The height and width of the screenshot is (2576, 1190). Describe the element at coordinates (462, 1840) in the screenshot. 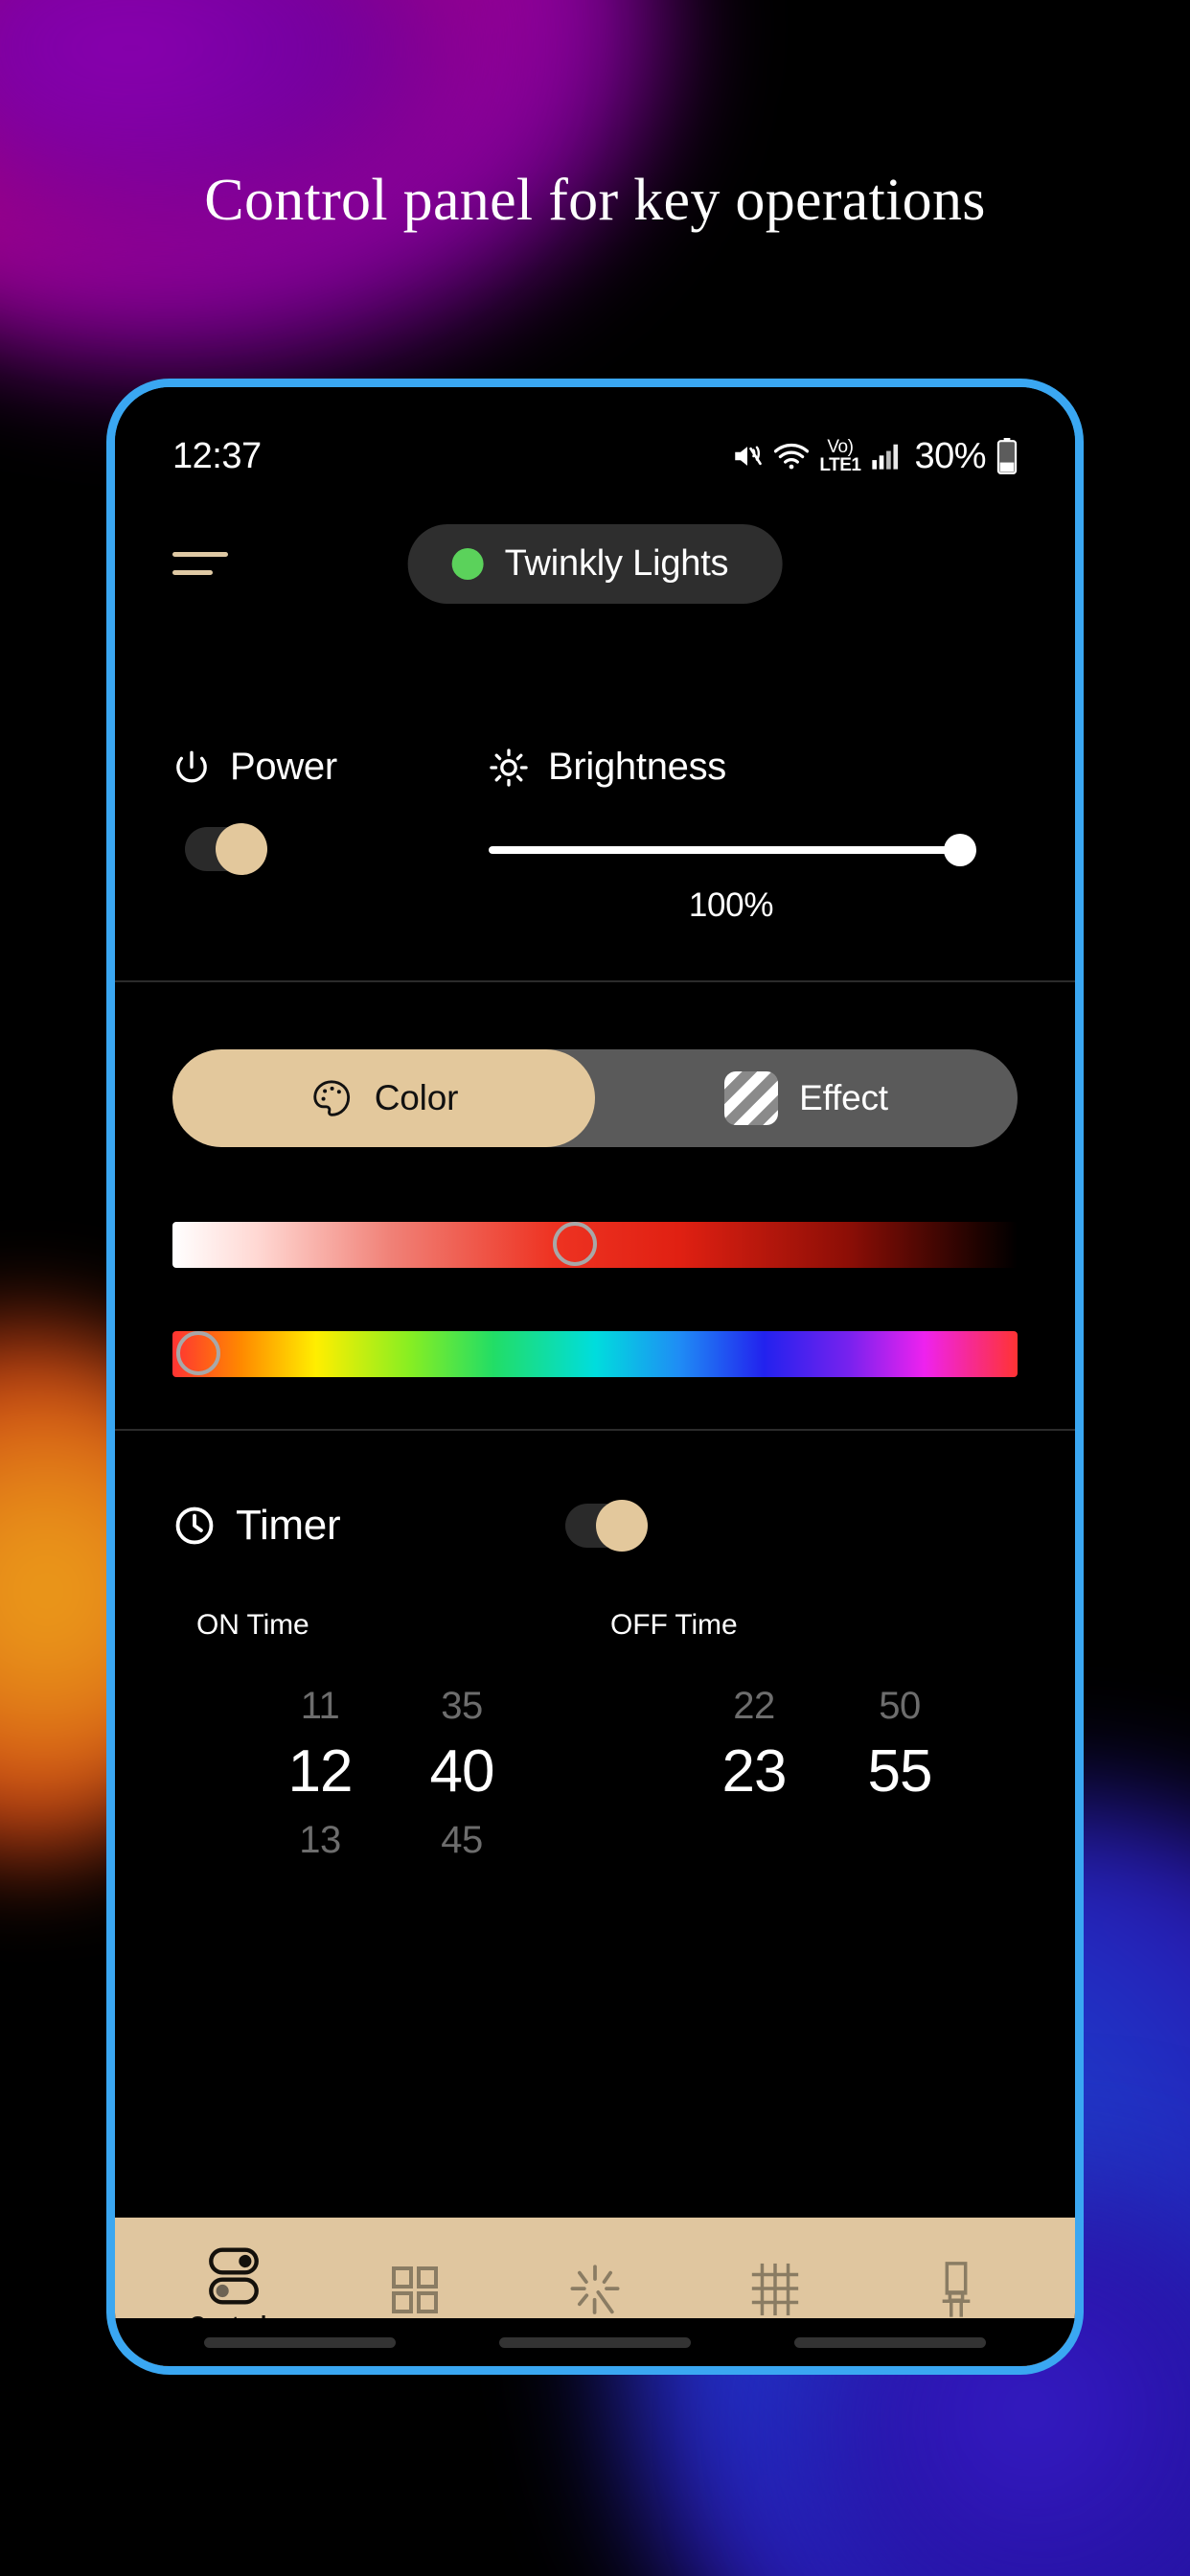

I see `on-minute-next: 45` at that location.